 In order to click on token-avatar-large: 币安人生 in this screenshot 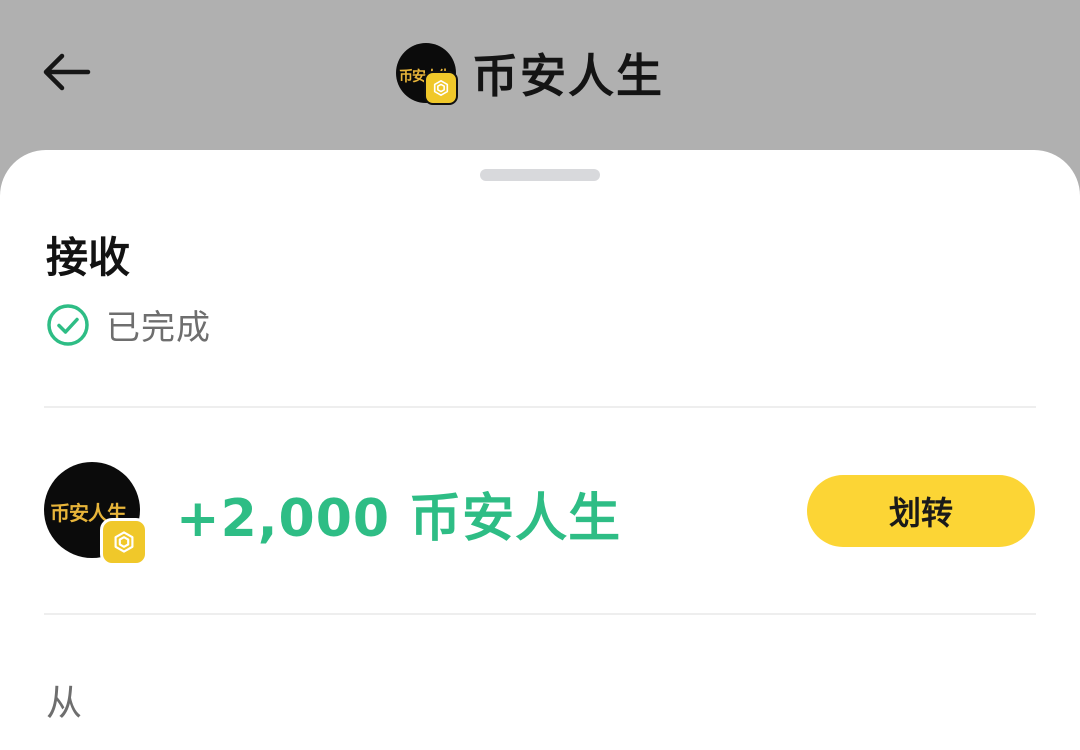, I will do `click(96, 514)`.